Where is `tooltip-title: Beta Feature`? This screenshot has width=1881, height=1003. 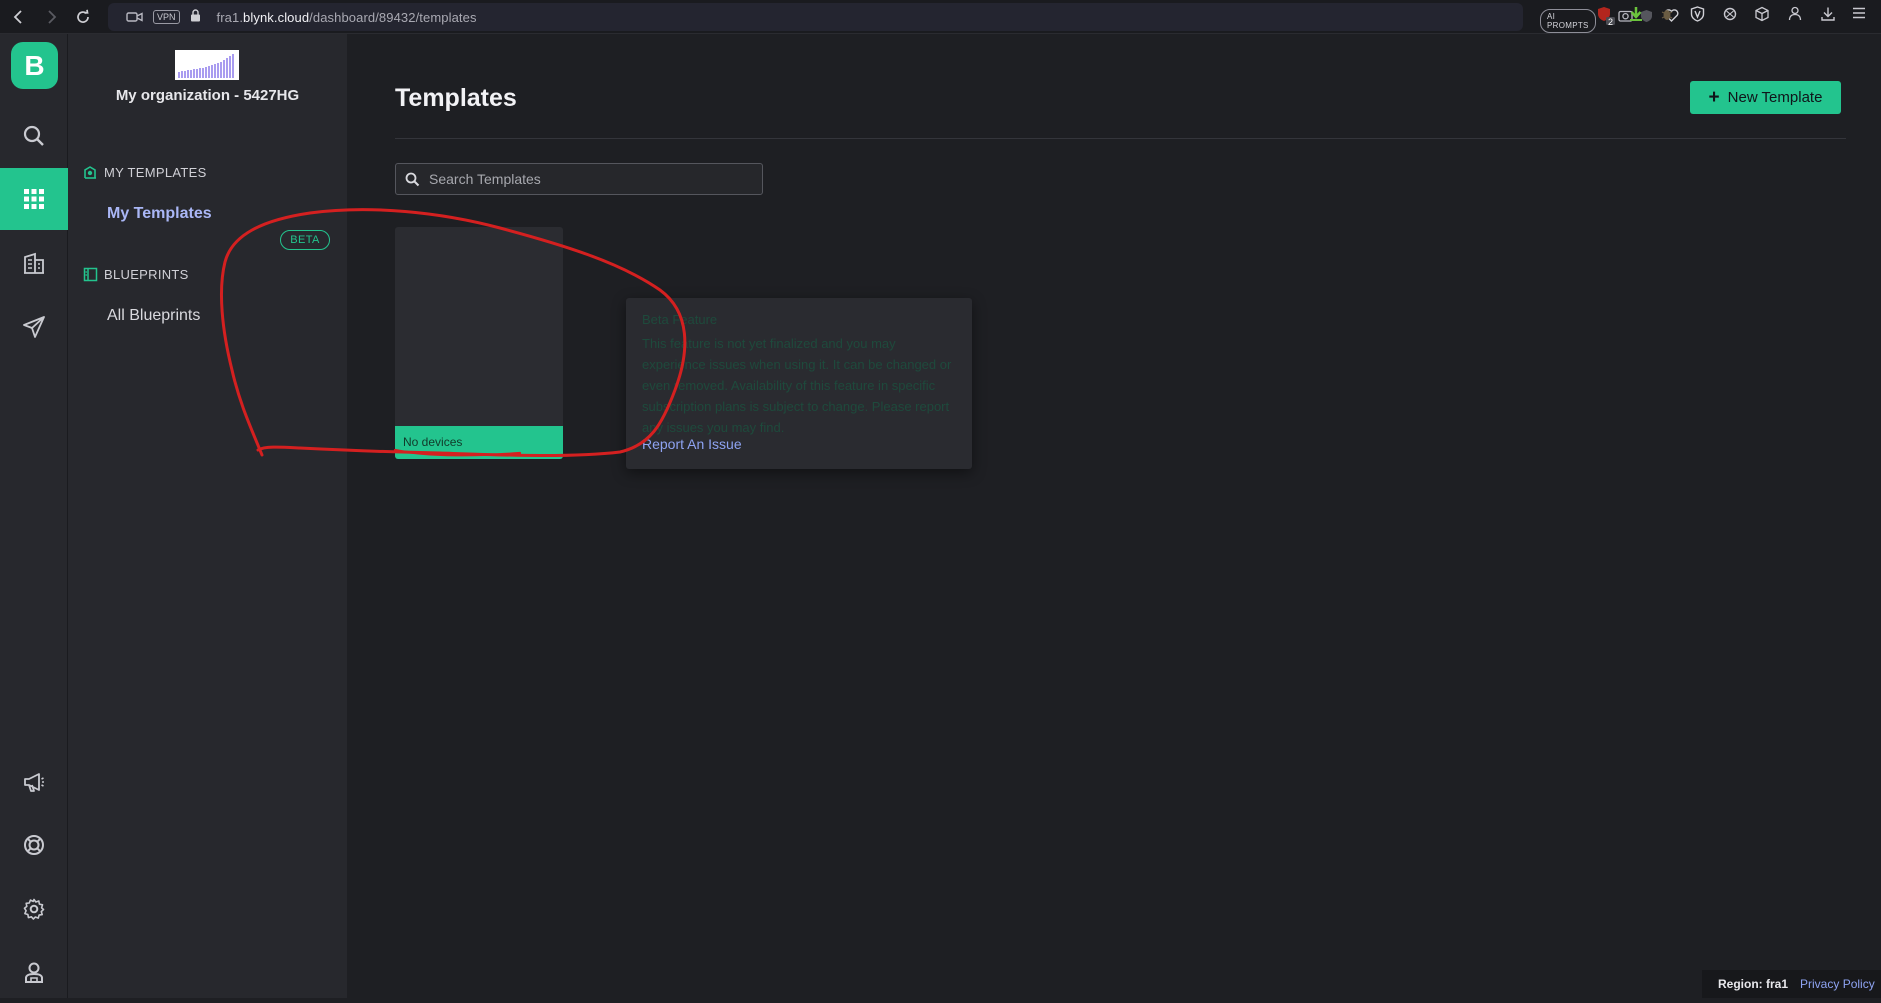
tooltip-title: Beta Feature is located at coordinates (680, 319).